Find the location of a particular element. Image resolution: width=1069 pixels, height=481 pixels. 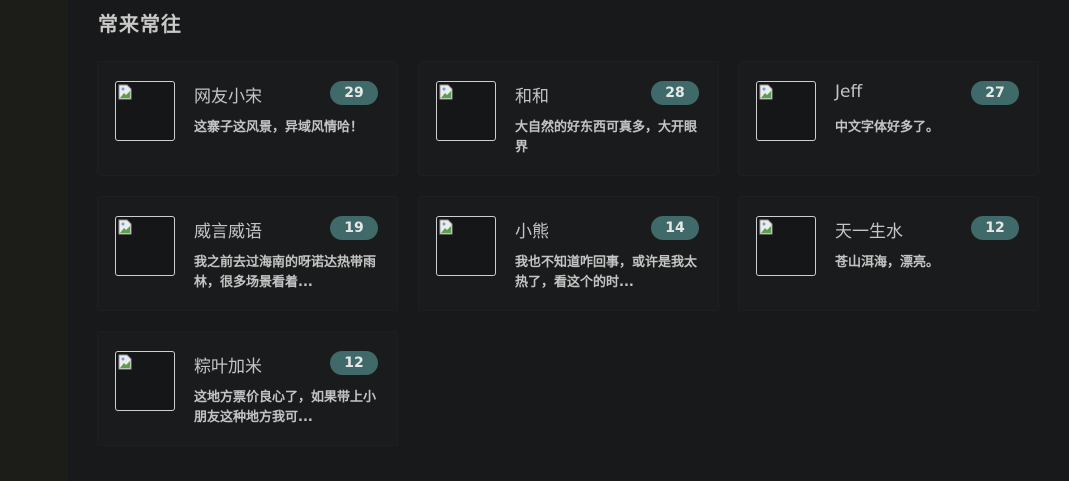

visitor-name: 威言威语 is located at coordinates (228, 229).